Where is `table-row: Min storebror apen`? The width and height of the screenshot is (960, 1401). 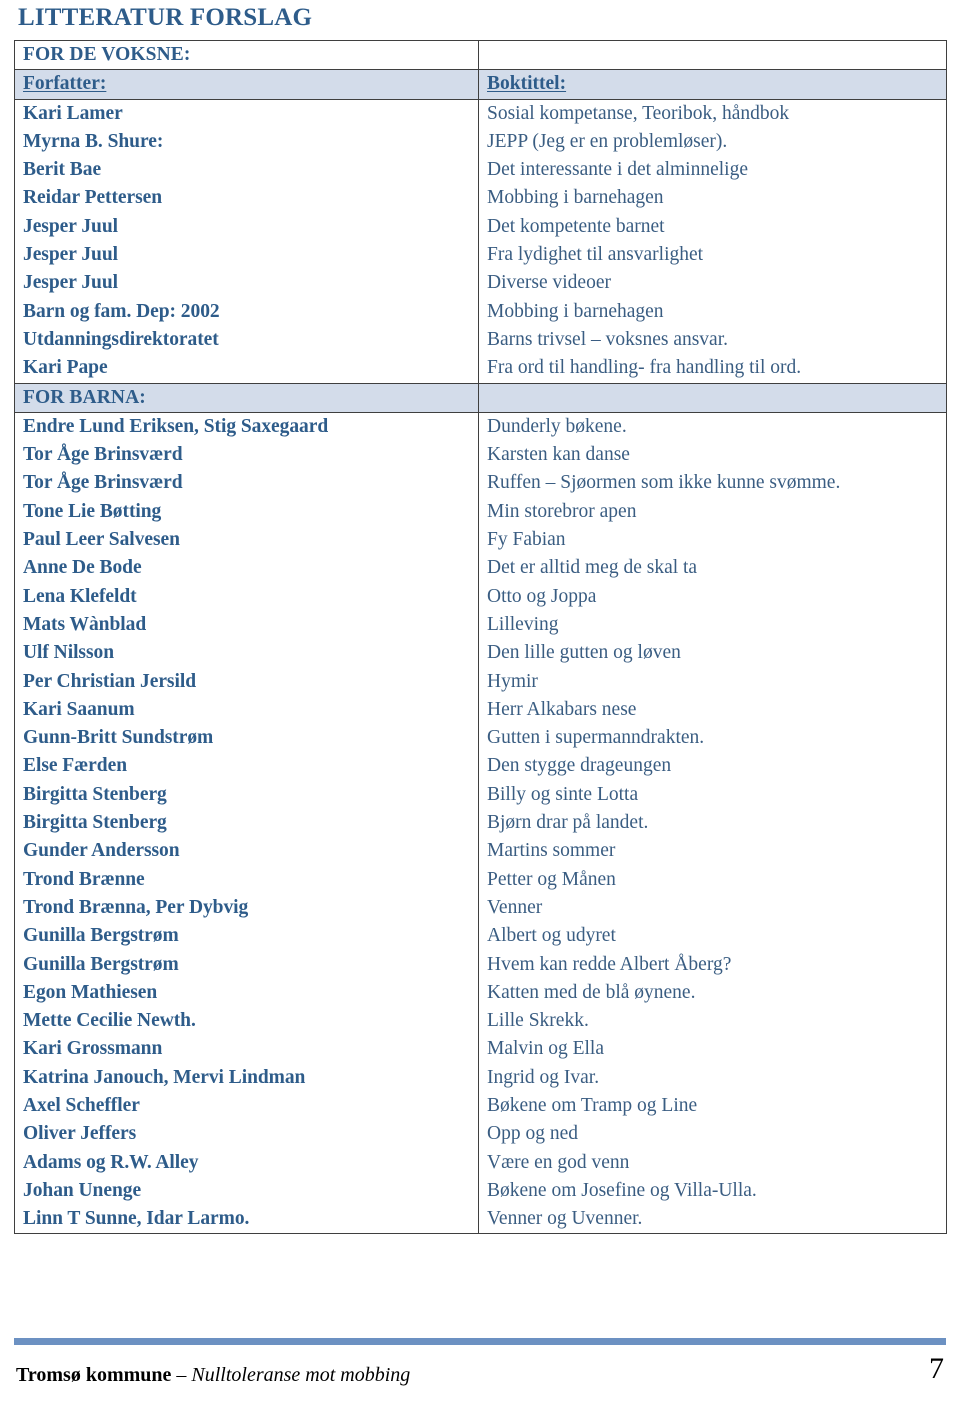 table-row: Min storebror apen is located at coordinates (562, 511).